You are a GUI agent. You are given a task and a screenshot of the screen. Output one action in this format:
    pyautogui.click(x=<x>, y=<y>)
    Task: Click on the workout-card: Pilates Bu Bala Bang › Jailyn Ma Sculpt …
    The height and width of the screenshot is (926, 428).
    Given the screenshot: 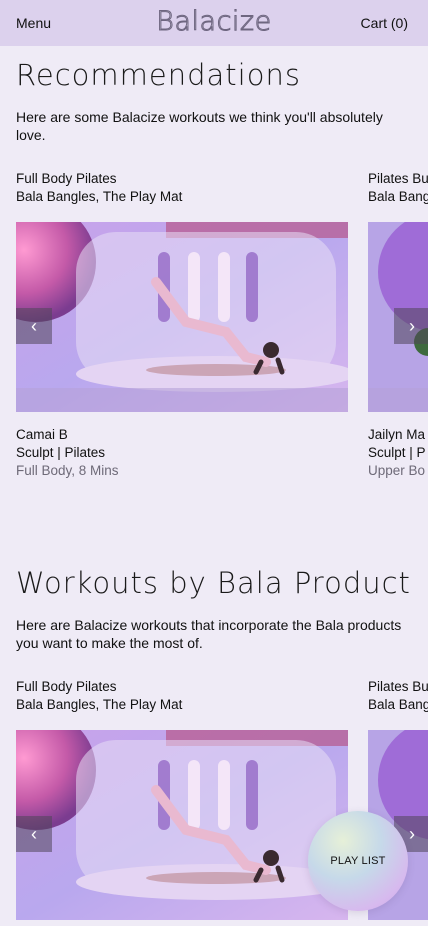 What is the action you would take?
    pyautogui.click(x=398, y=324)
    